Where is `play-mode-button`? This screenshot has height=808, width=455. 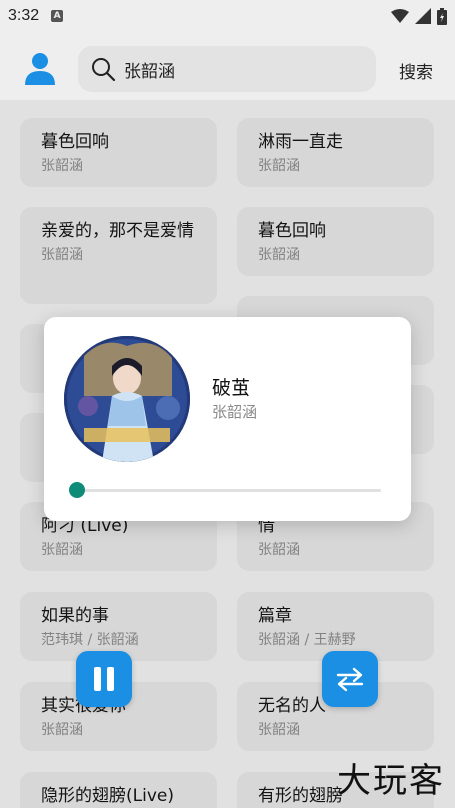 play-mode-button is located at coordinates (350, 679).